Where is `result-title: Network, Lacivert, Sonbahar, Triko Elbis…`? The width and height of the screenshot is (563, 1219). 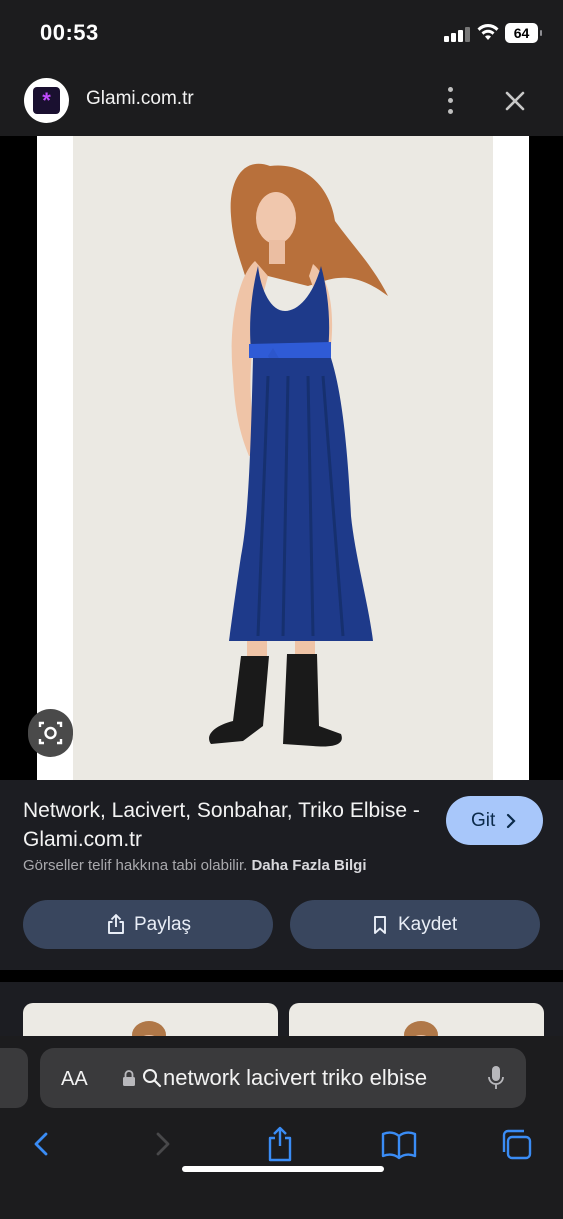
result-title: Network, Lacivert, Sonbahar, Triko Elbis… is located at coordinates (223, 825).